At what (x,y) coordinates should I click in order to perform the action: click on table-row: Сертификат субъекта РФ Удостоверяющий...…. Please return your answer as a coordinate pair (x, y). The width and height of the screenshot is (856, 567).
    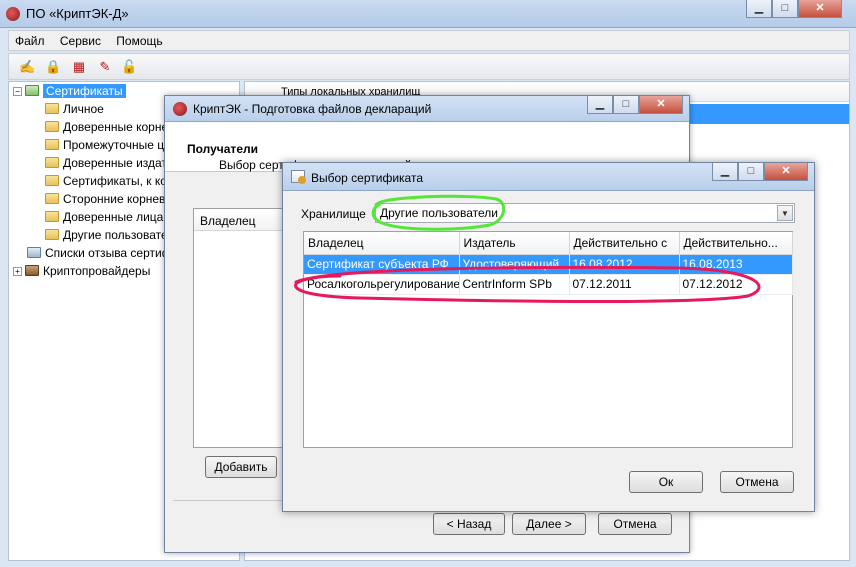
    Looking at the image, I should click on (548, 264).